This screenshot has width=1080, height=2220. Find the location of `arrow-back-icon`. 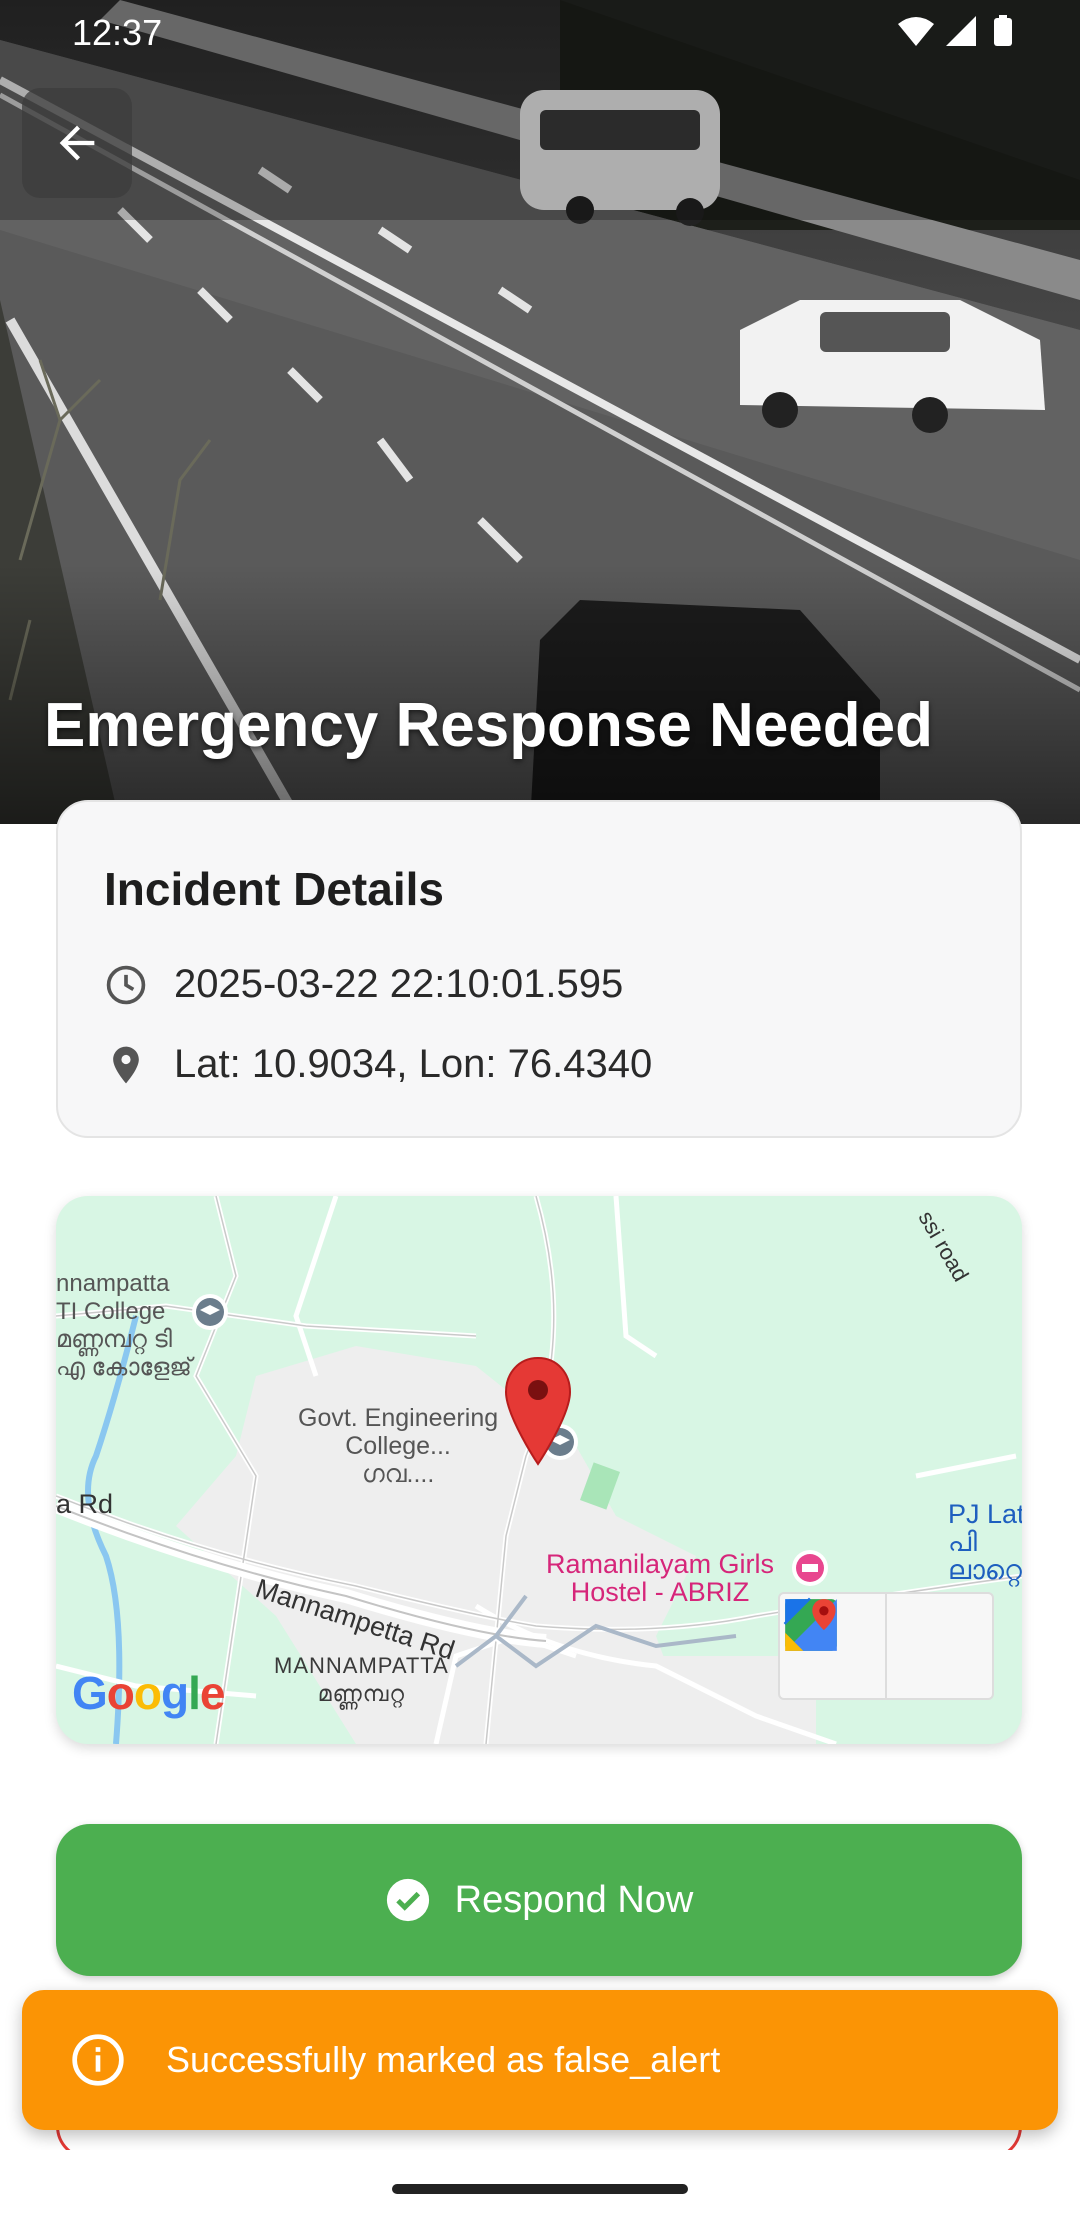

arrow-back-icon is located at coordinates (77, 143).